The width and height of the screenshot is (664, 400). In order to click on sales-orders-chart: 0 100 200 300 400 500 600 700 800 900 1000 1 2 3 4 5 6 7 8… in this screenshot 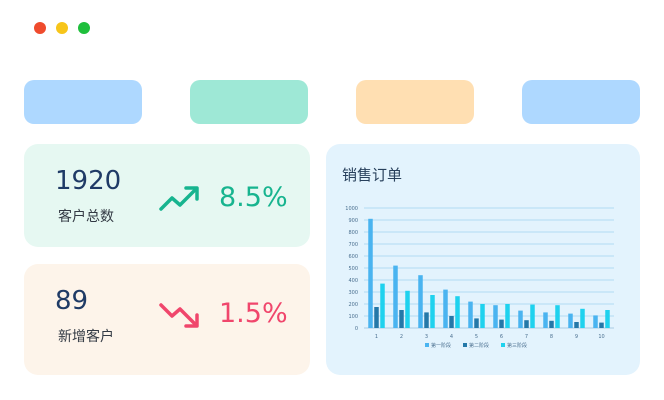, I will do `click(479, 277)`.